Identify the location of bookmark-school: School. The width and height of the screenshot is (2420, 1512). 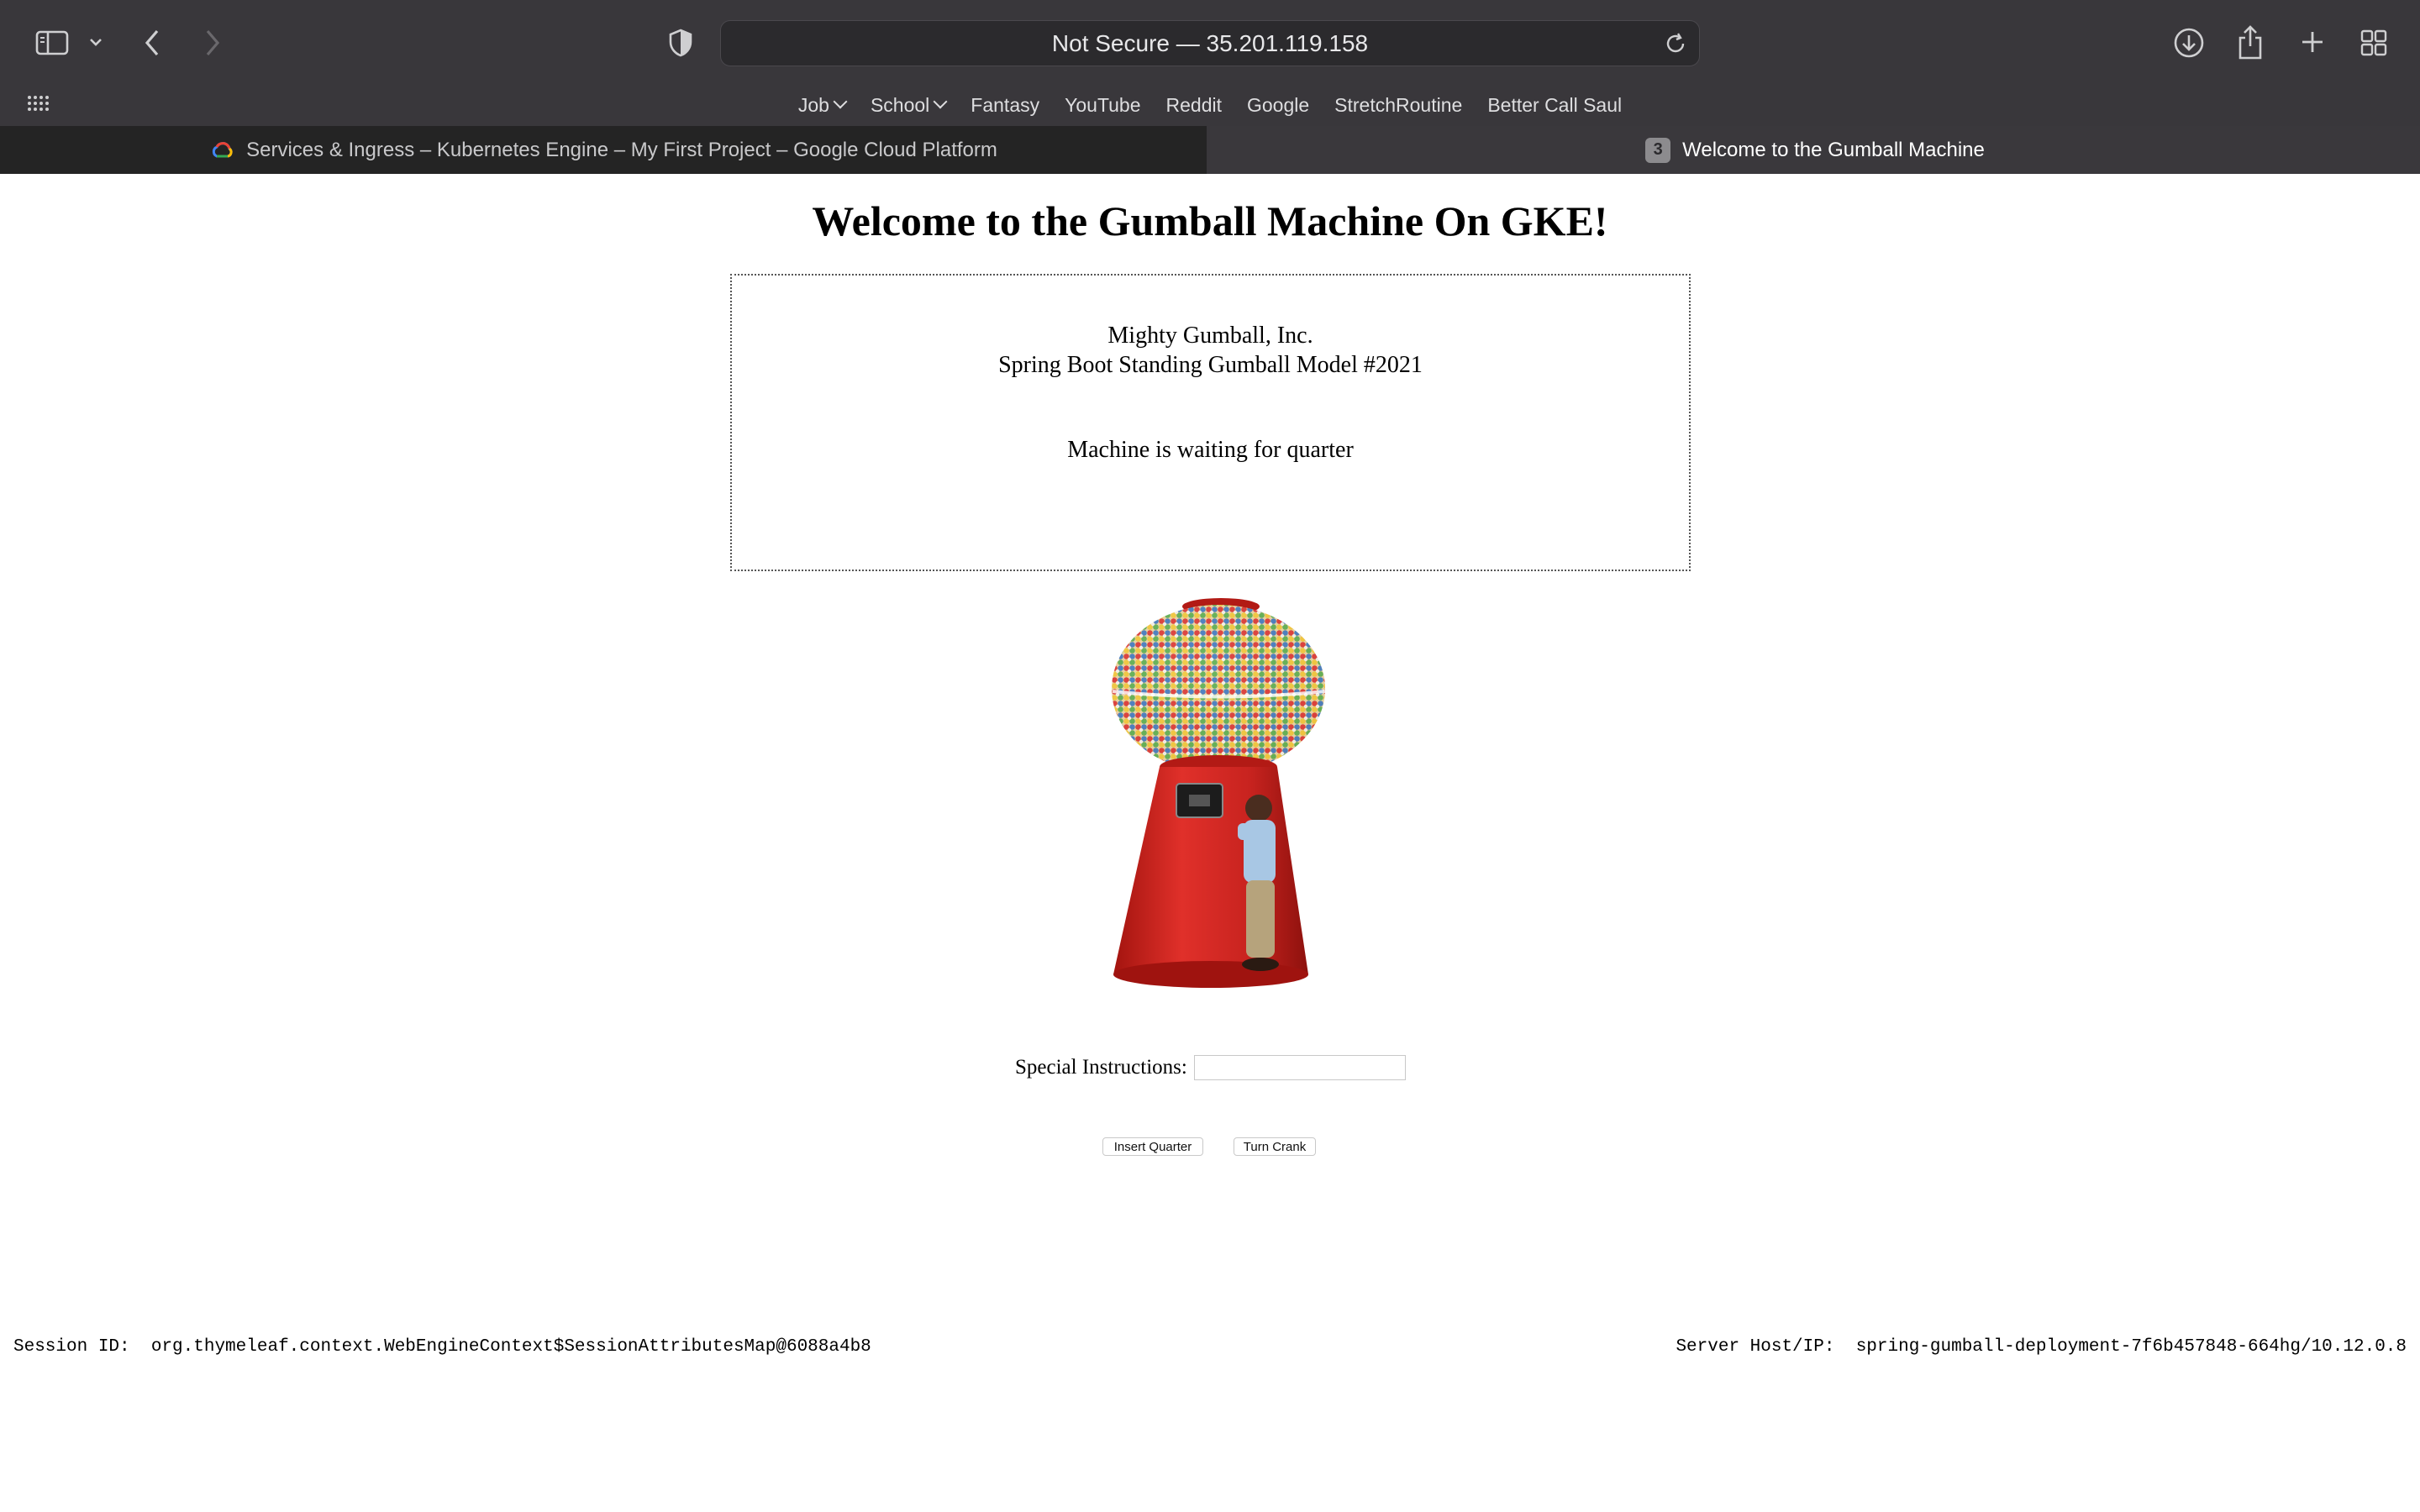
(909, 105).